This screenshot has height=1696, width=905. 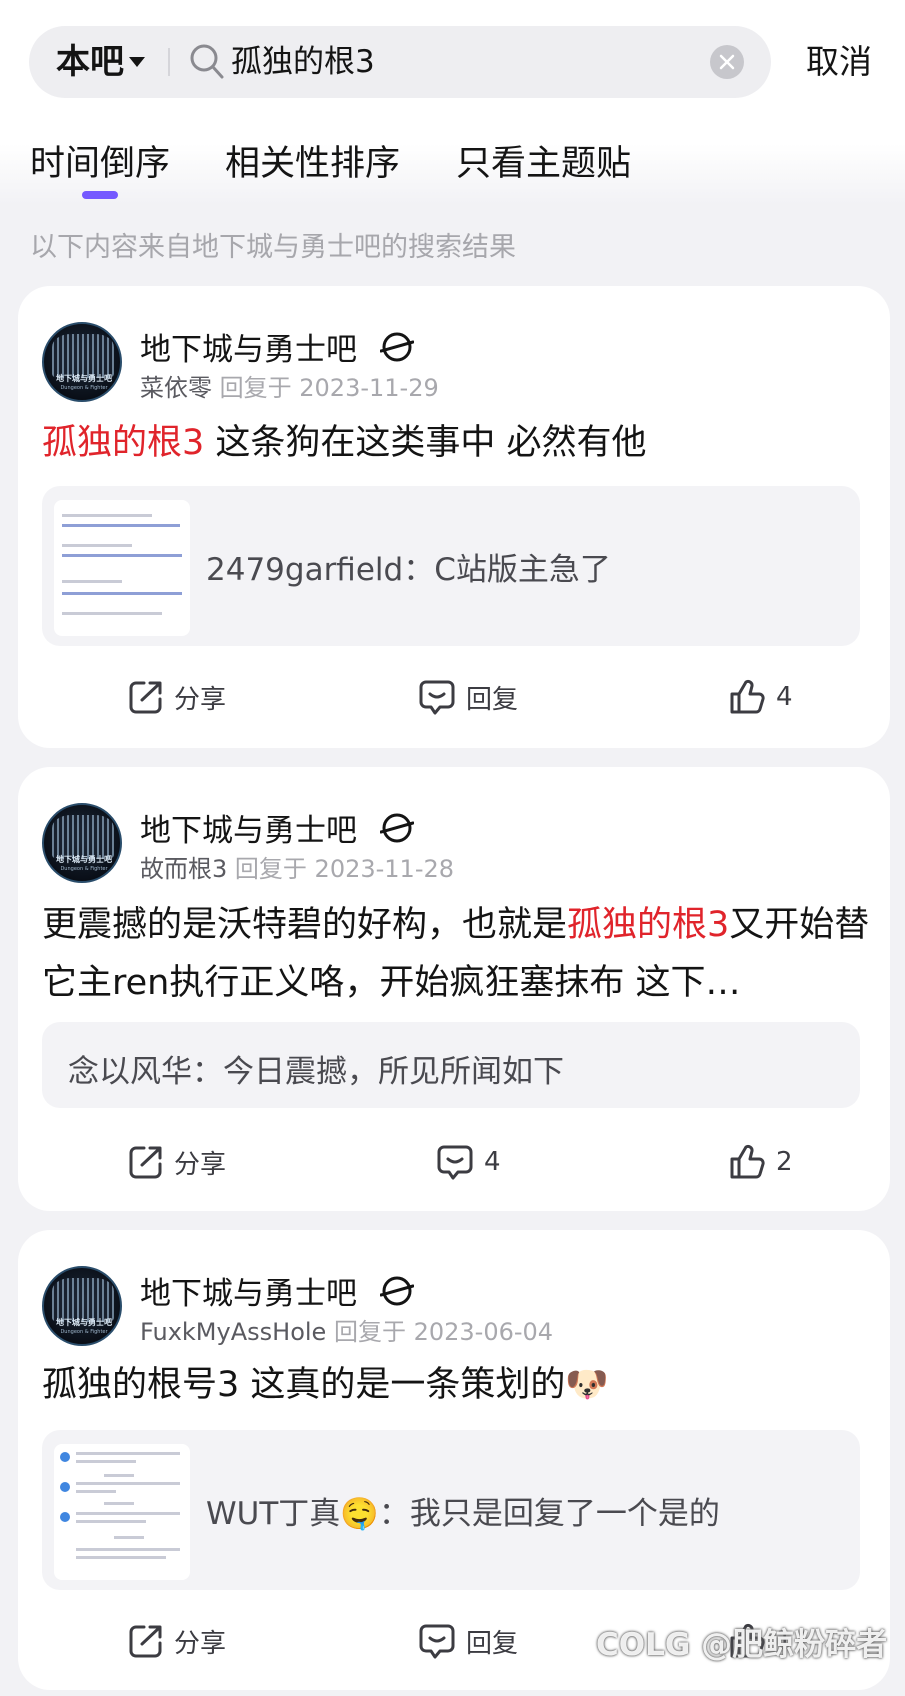 What do you see at coordinates (839, 62) in the screenshot?
I see `cancel-button: 取消` at bounding box center [839, 62].